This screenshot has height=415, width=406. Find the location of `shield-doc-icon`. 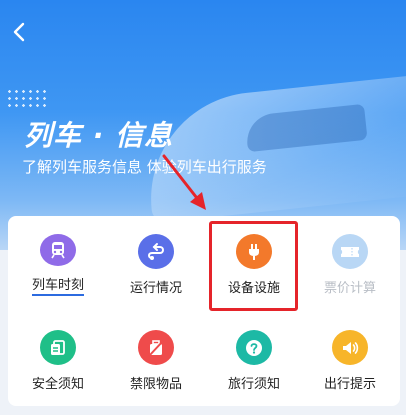

shield-doc-icon is located at coordinates (58, 347).